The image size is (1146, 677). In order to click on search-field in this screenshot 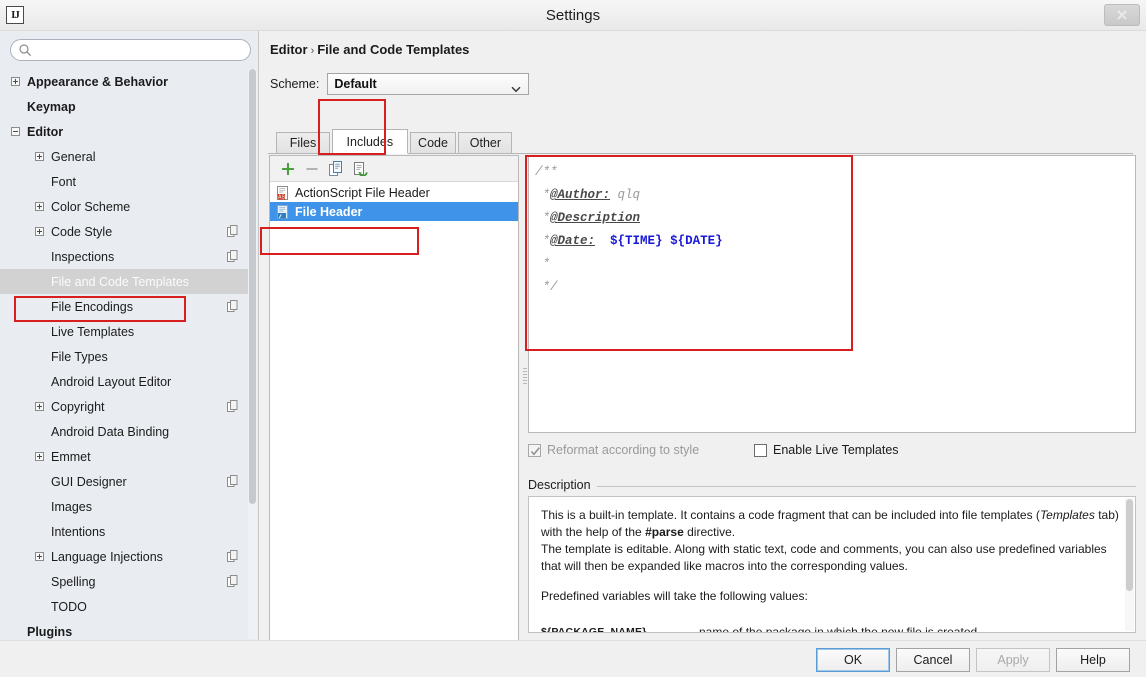, I will do `click(130, 50)`.